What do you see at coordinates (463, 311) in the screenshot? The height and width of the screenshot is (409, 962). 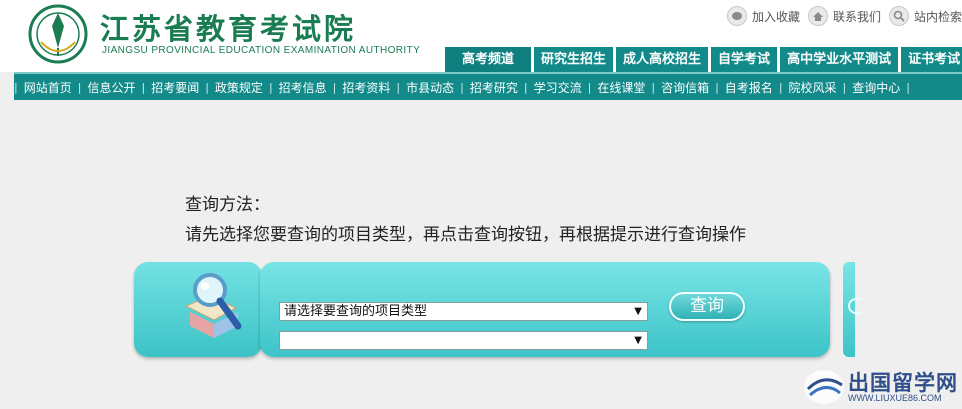 I see `query-type-select: 请选择要查询的项目类型 ▼` at bounding box center [463, 311].